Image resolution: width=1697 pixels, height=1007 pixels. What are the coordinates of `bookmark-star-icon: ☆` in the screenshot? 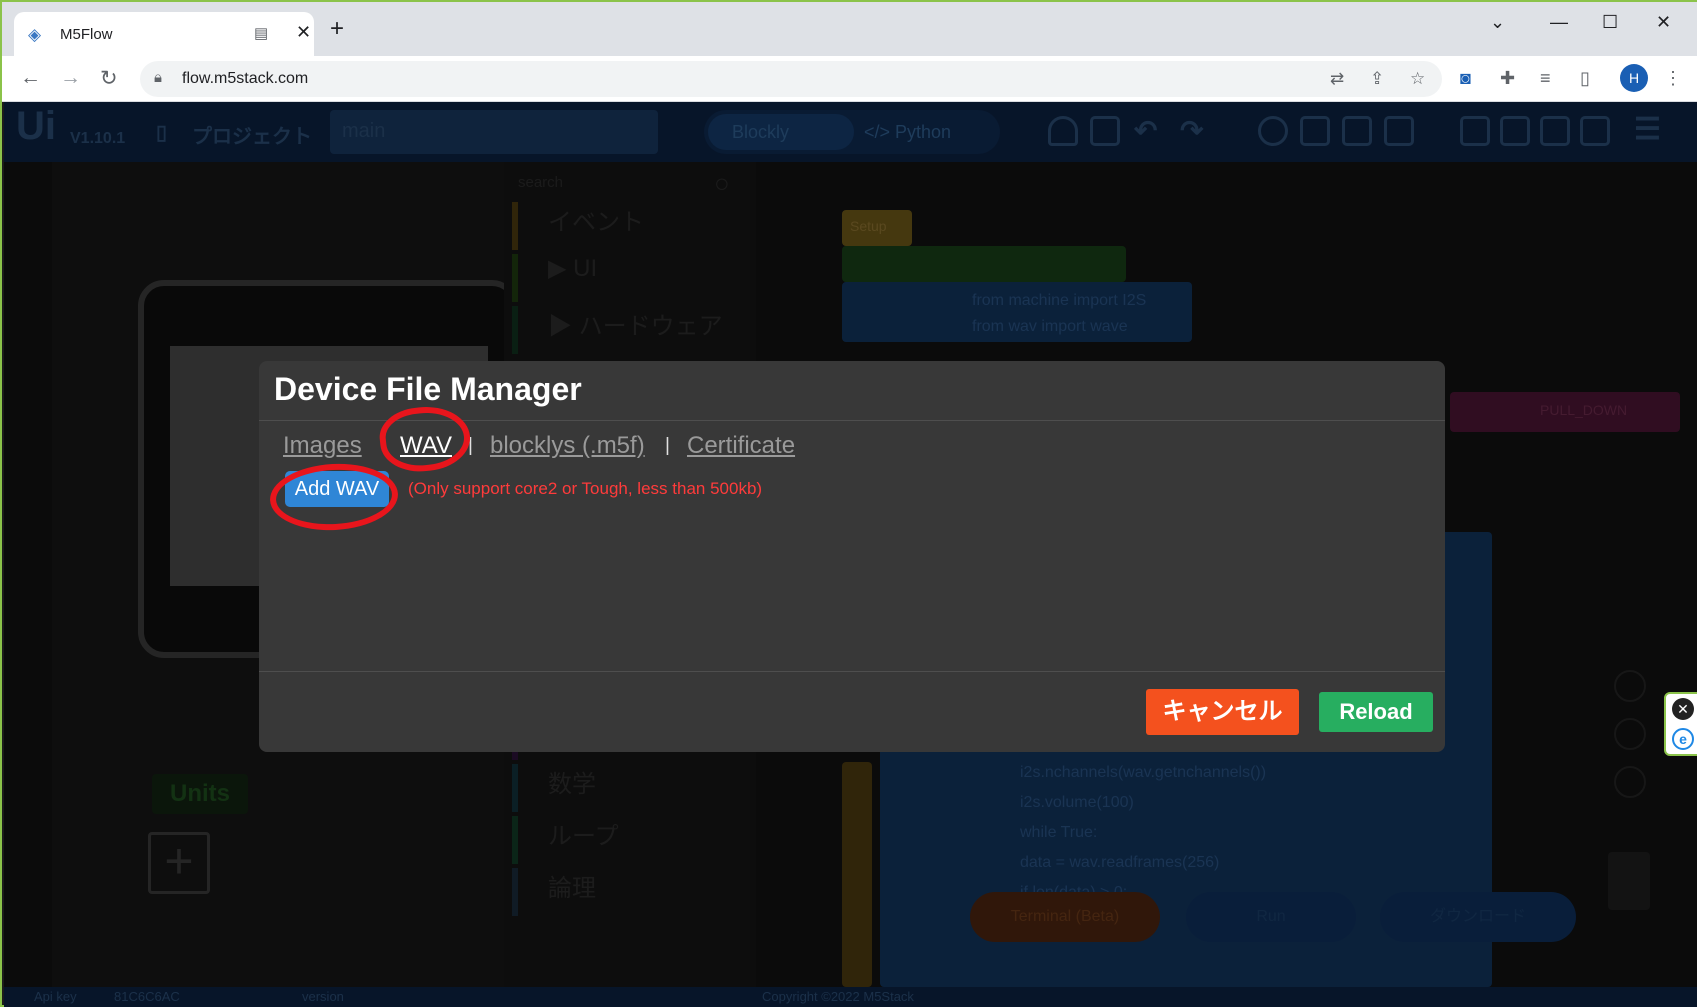 It's located at (1417, 79).